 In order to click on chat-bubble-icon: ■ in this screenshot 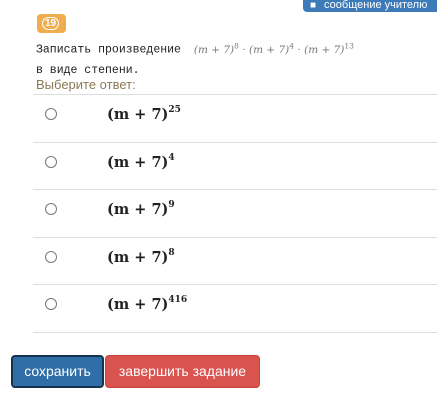, I will do `click(313, 5)`.